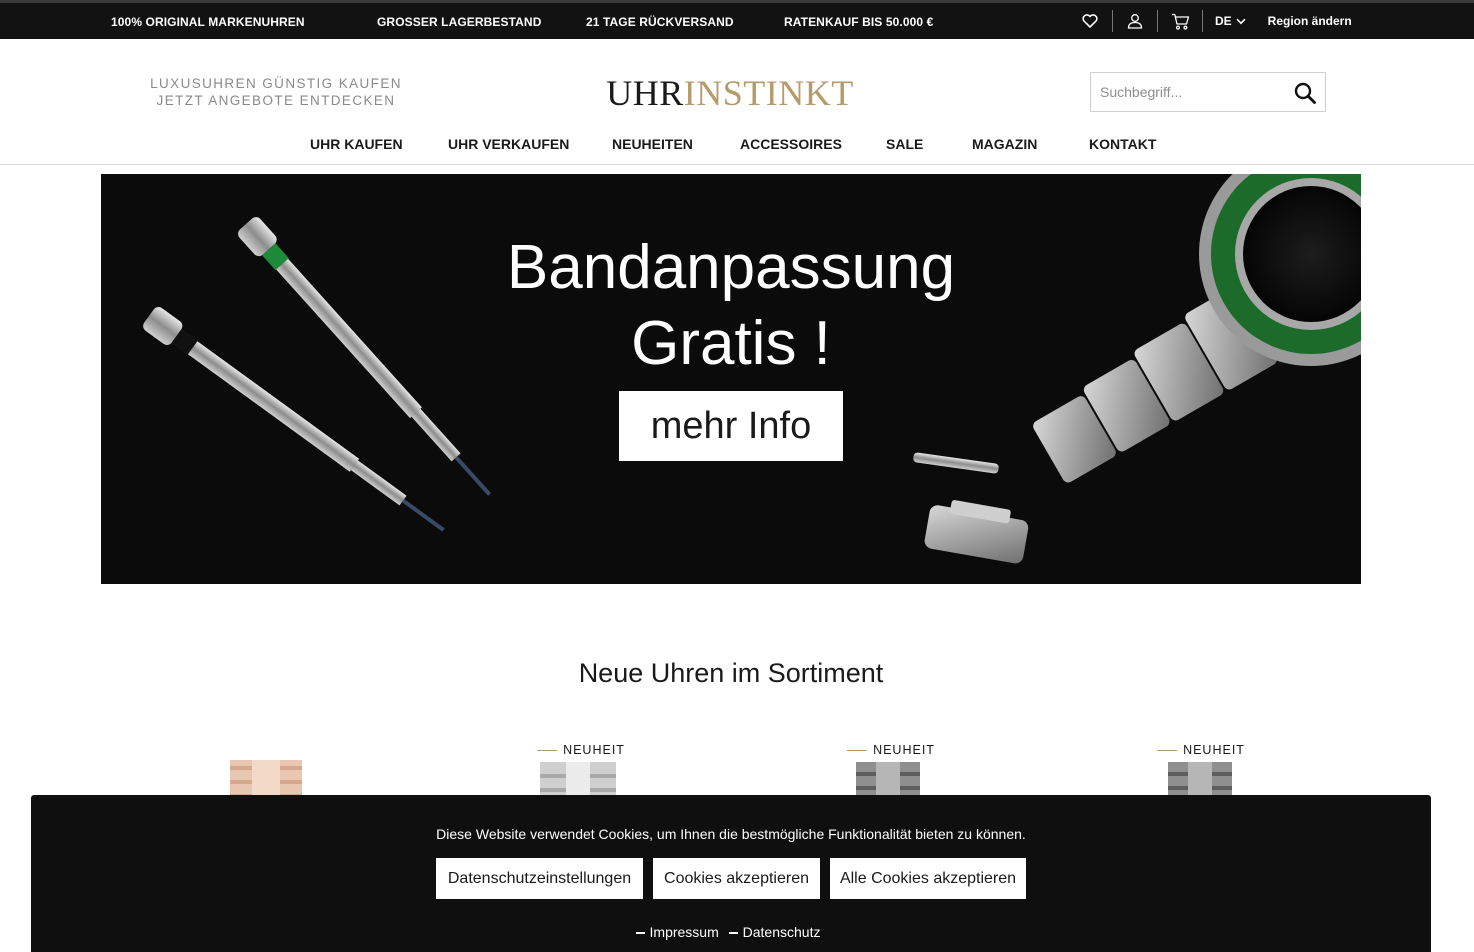 Image resolution: width=1474 pixels, height=952 pixels. I want to click on usp-returns: 21 TAGE RÜCKVERSAND, so click(660, 22).